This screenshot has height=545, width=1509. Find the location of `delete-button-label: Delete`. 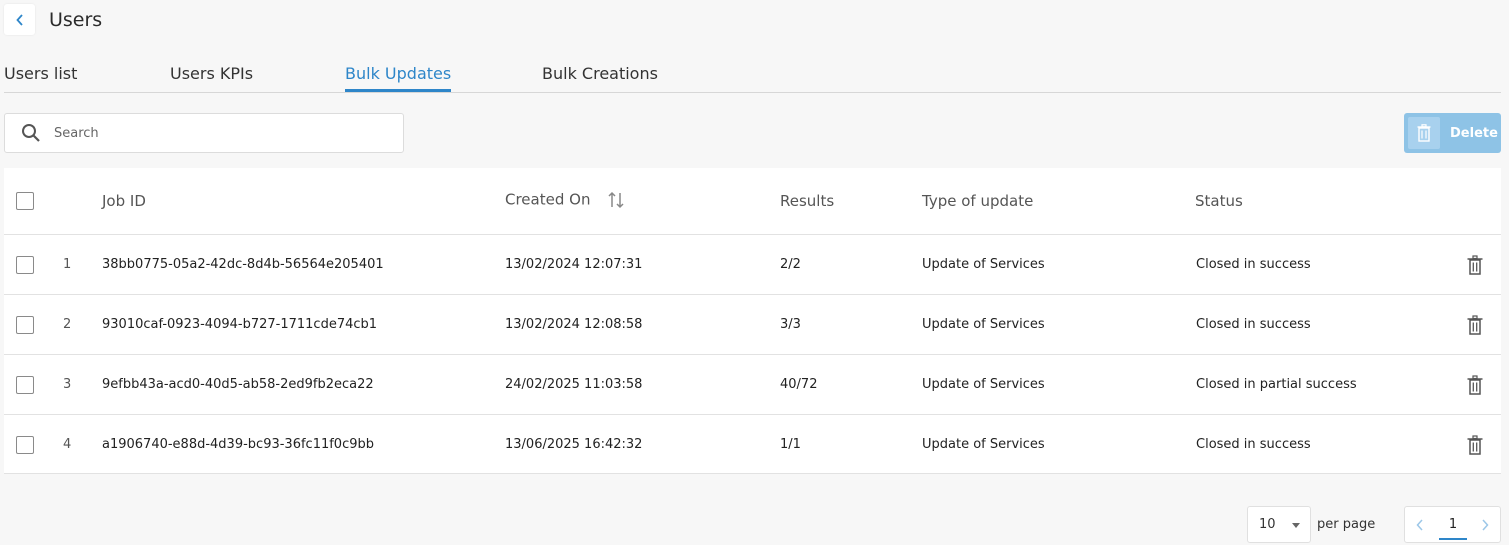

delete-button-label: Delete is located at coordinates (1474, 133).